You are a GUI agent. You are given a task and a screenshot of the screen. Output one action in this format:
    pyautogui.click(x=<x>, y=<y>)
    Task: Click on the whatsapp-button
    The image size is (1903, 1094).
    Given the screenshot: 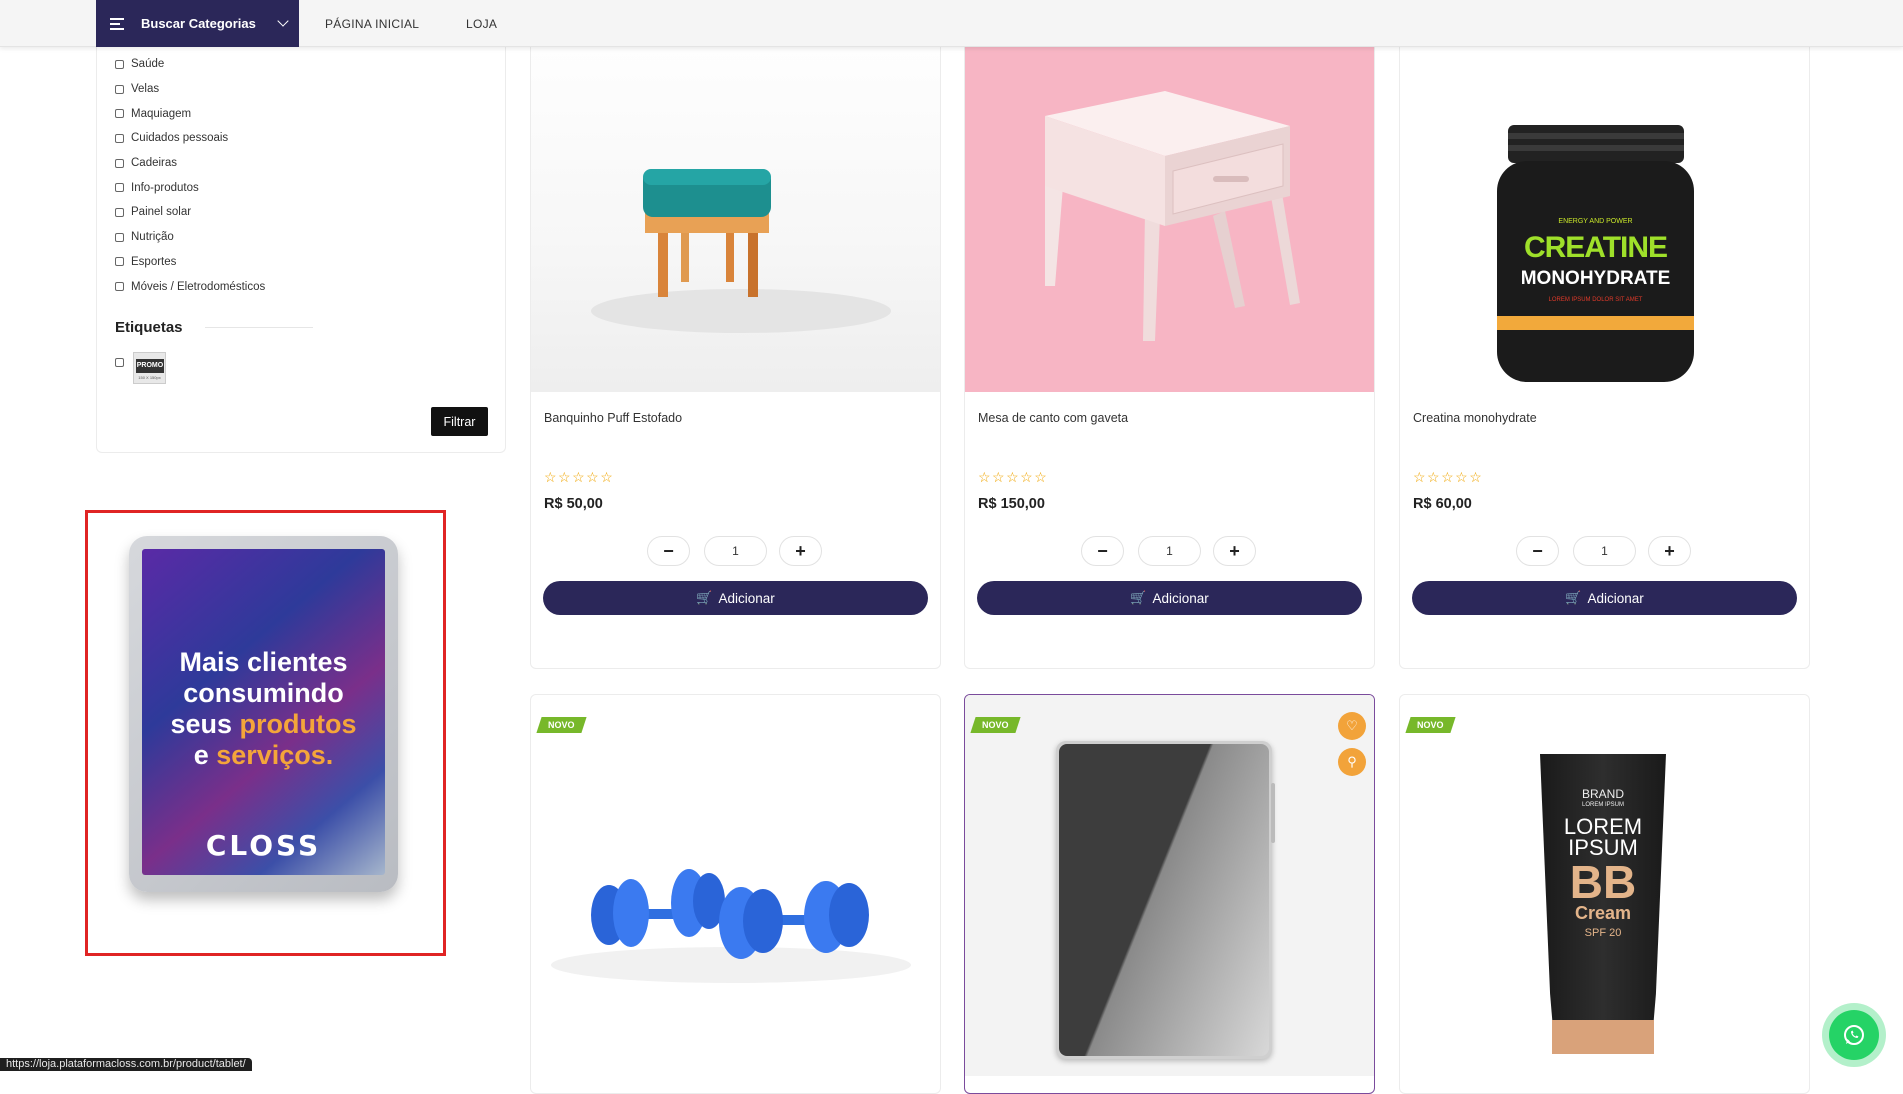 What is the action you would take?
    pyautogui.click(x=1857, y=1035)
    